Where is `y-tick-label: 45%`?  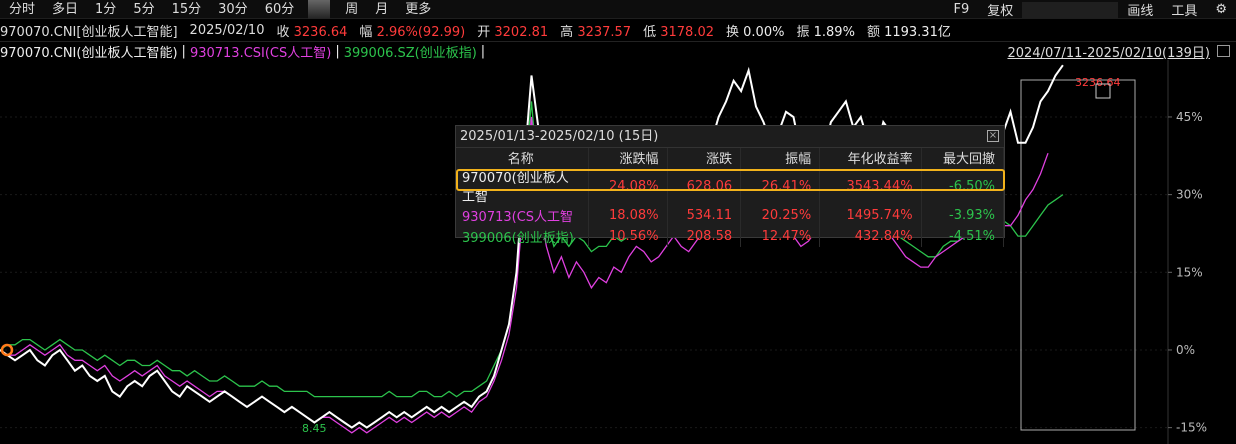 y-tick-label: 45% is located at coordinates (1189, 117).